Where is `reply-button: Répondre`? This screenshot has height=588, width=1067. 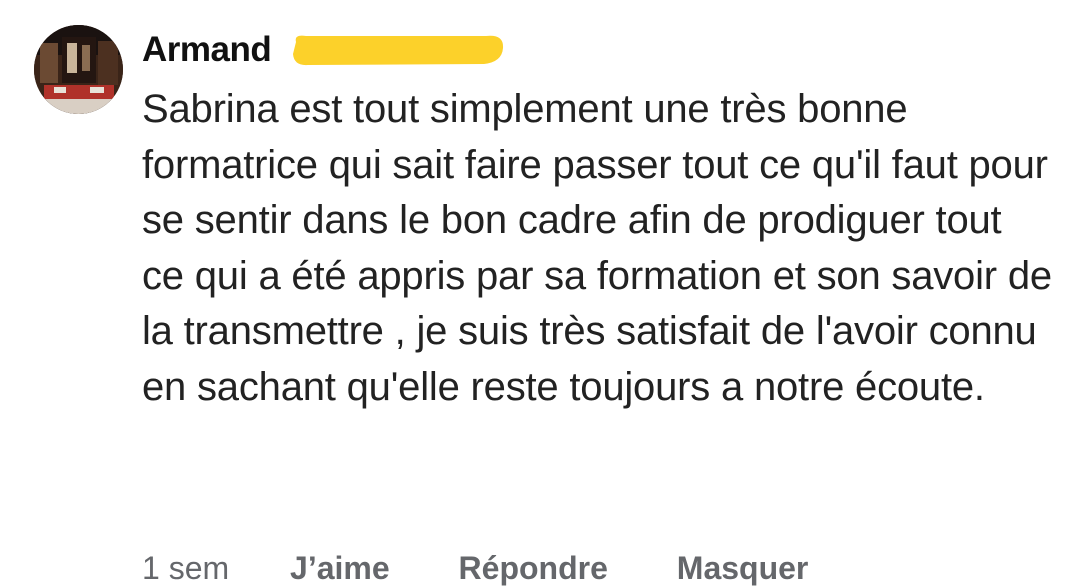 reply-button: Répondre is located at coordinates (533, 568).